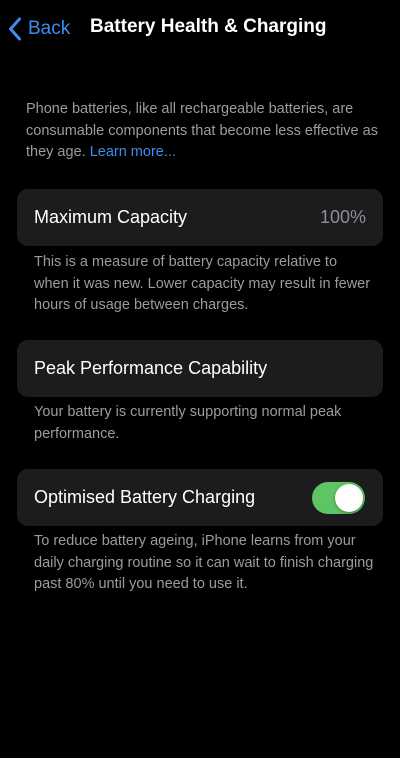 The height and width of the screenshot is (758, 400). Describe the element at coordinates (49, 28) in the screenshot. I see `back-label: Back` at that location.